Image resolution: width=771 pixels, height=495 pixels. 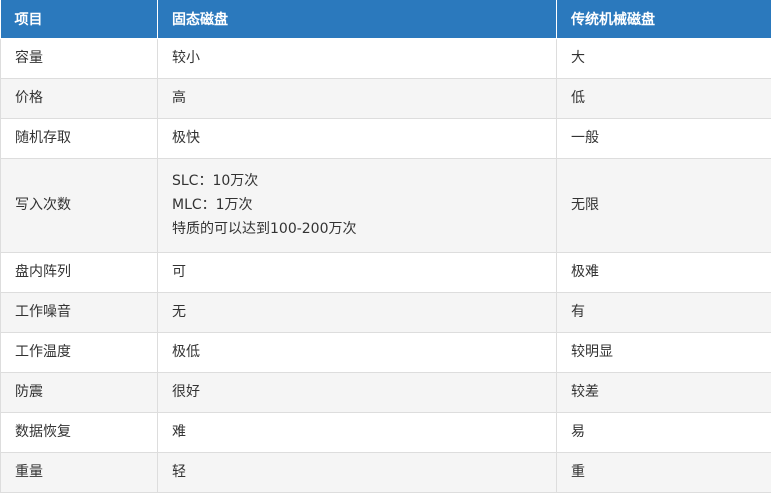 I want to click on cell-item: 价格, so click(x=79, y=98).